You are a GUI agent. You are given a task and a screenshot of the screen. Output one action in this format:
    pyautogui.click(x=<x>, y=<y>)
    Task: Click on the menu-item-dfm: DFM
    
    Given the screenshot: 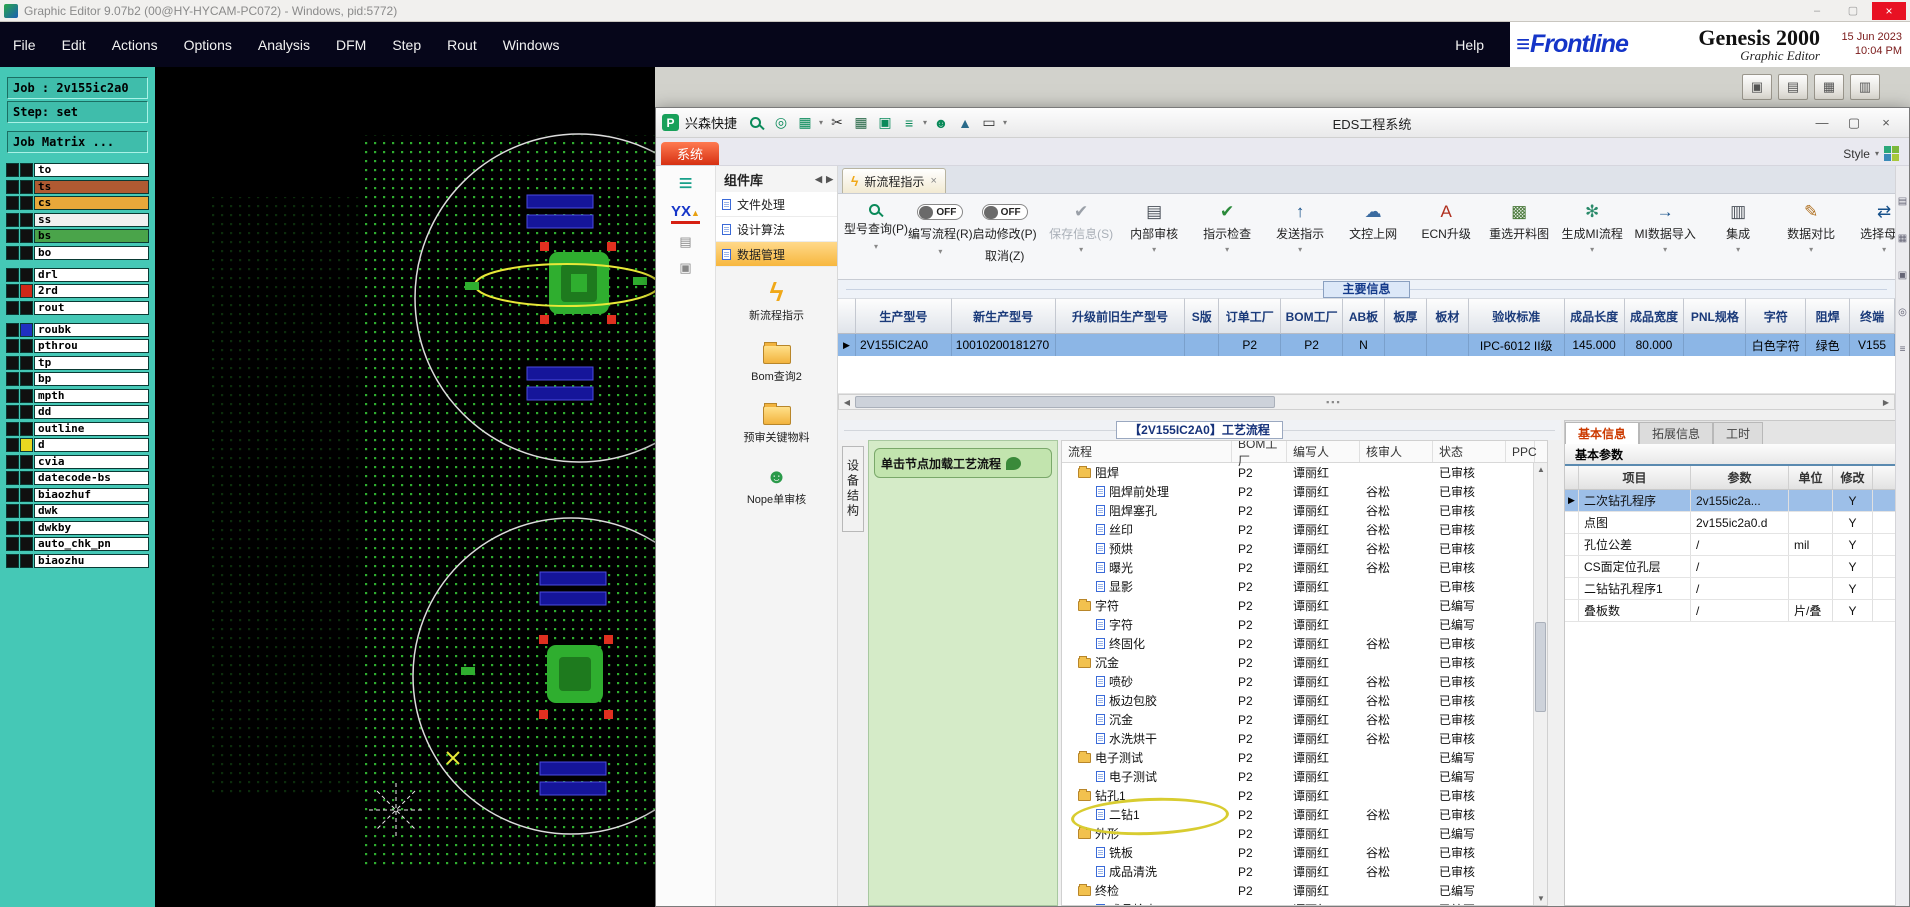 What is the action you would take?
    pyautogui.click(x=351, y=45)
    